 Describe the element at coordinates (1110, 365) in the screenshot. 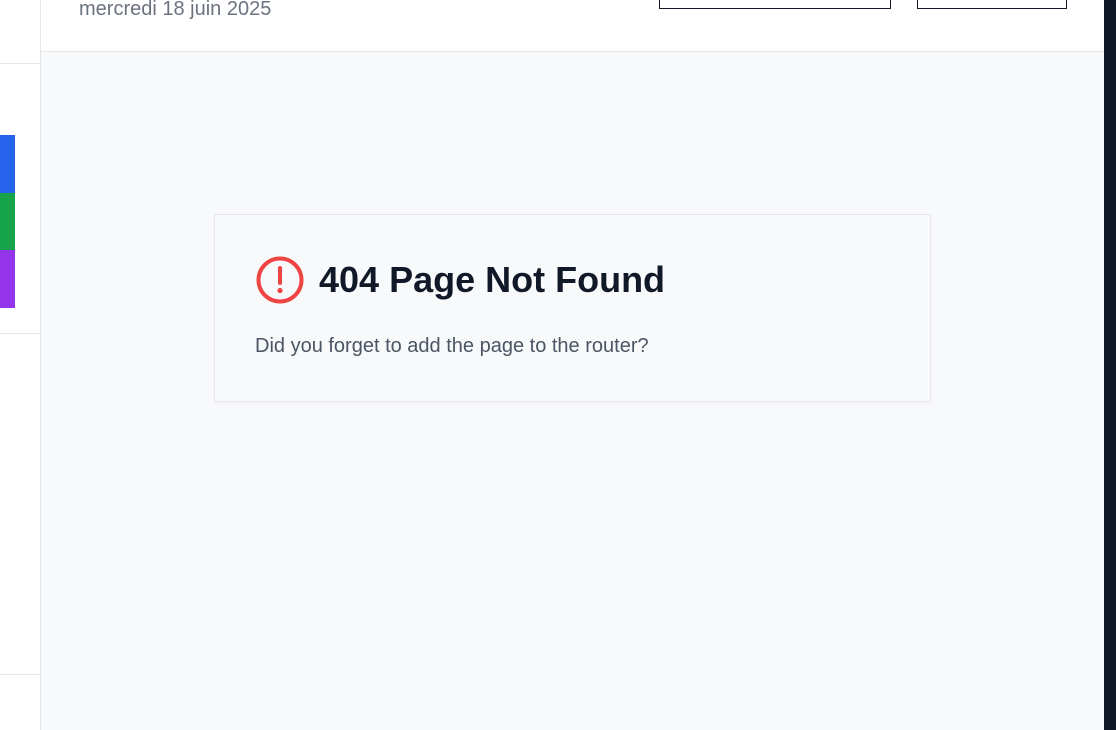

I see `scrollbar` at that location.